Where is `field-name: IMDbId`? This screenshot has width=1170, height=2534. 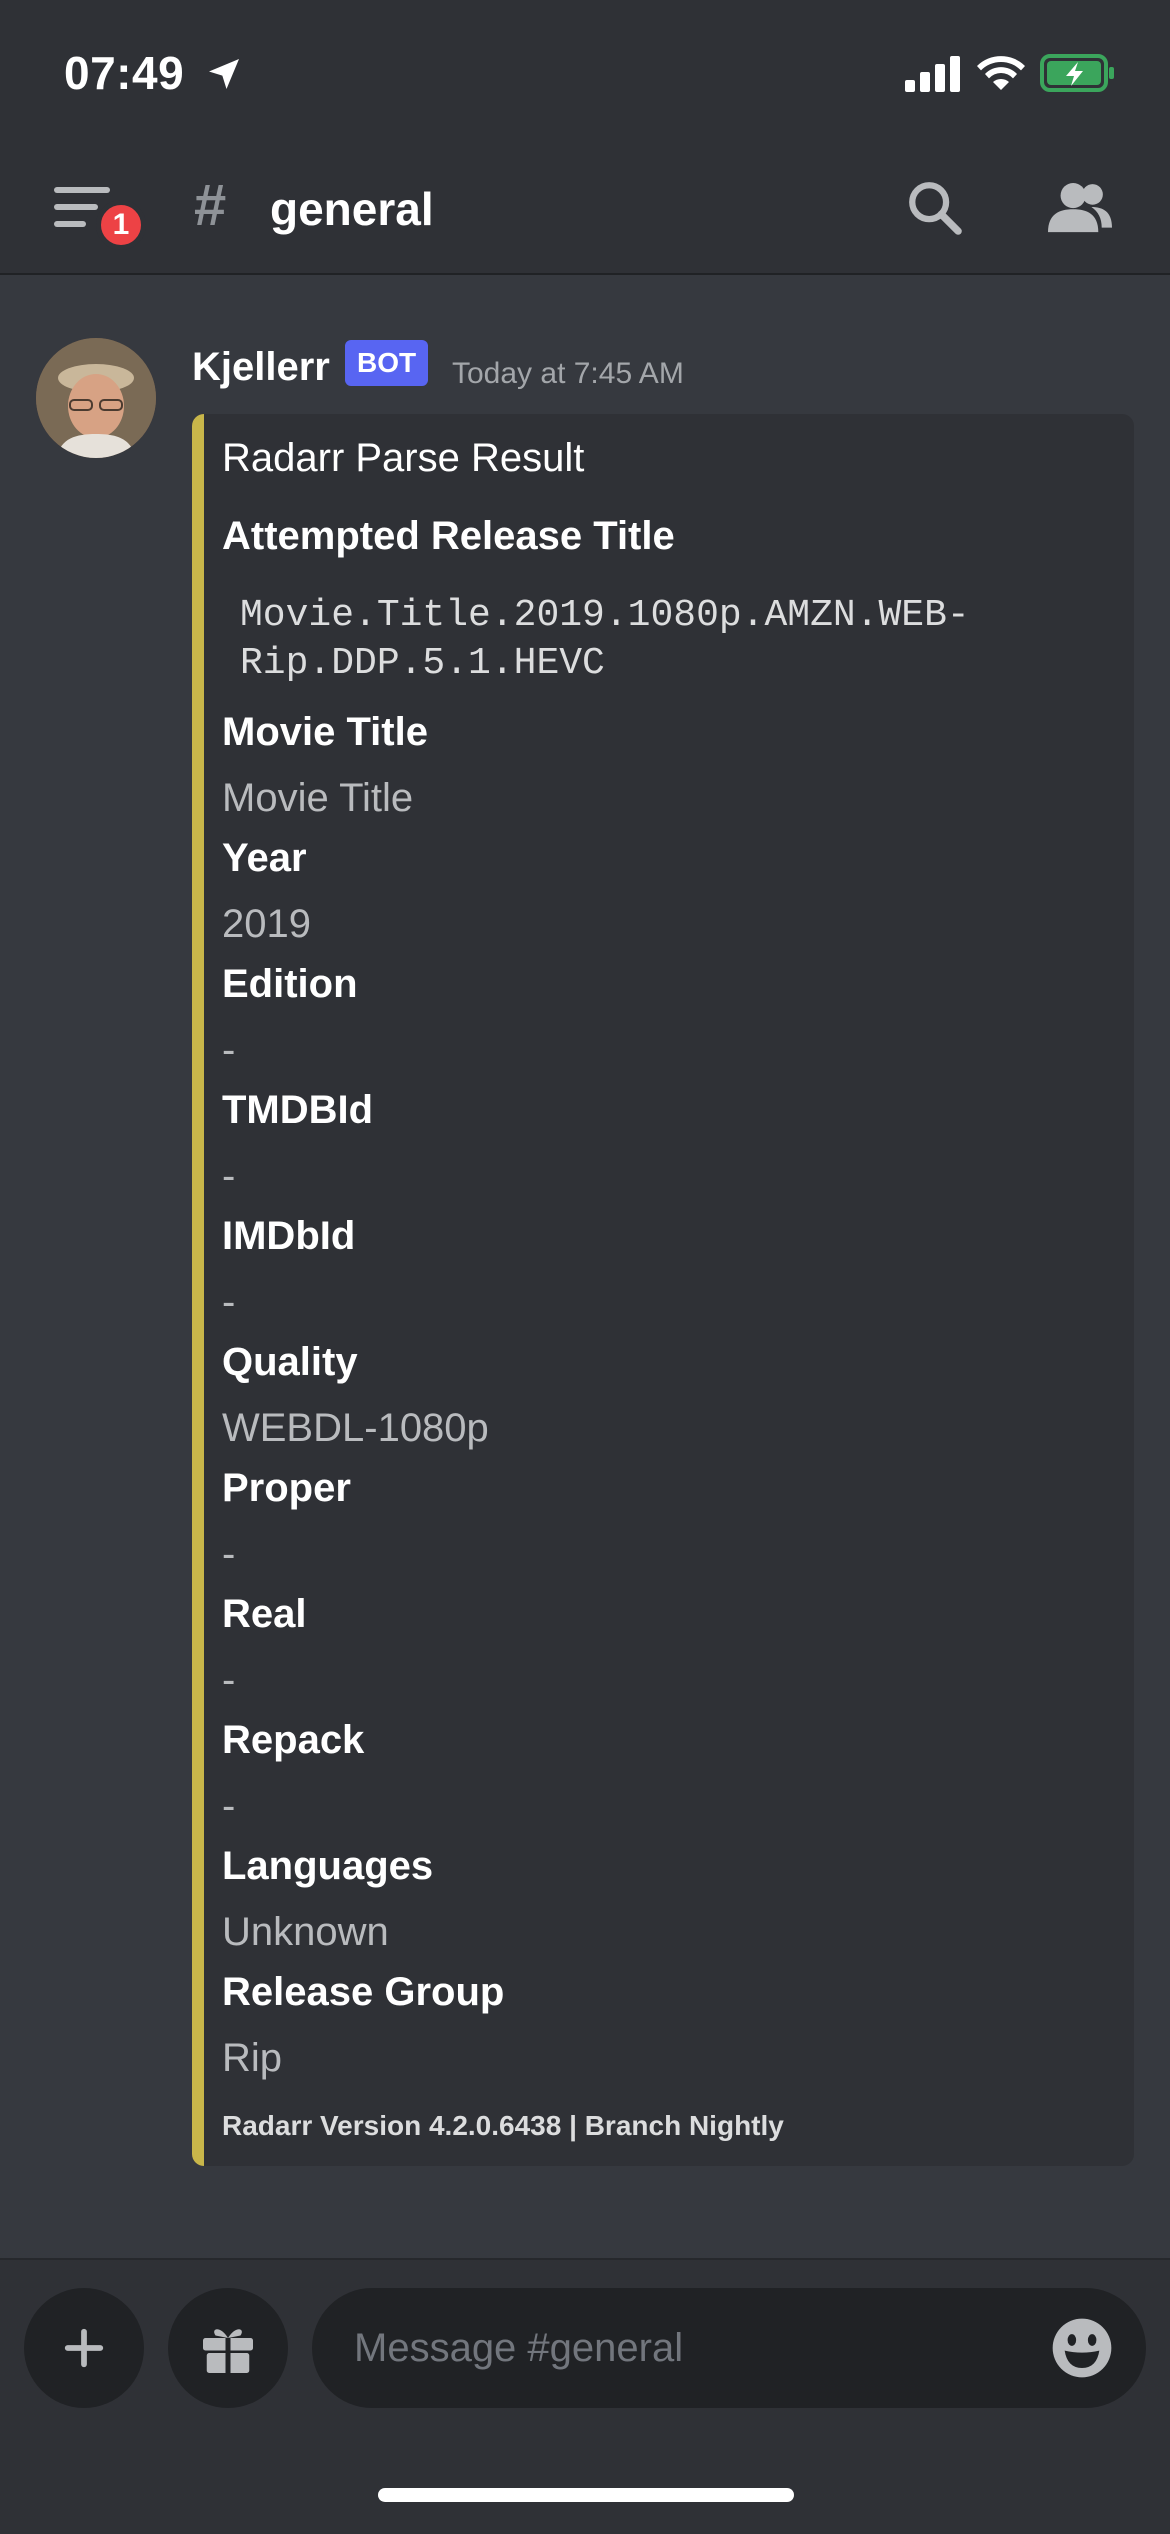 field-name: IMDbId is located at coordinates (289, 1236).